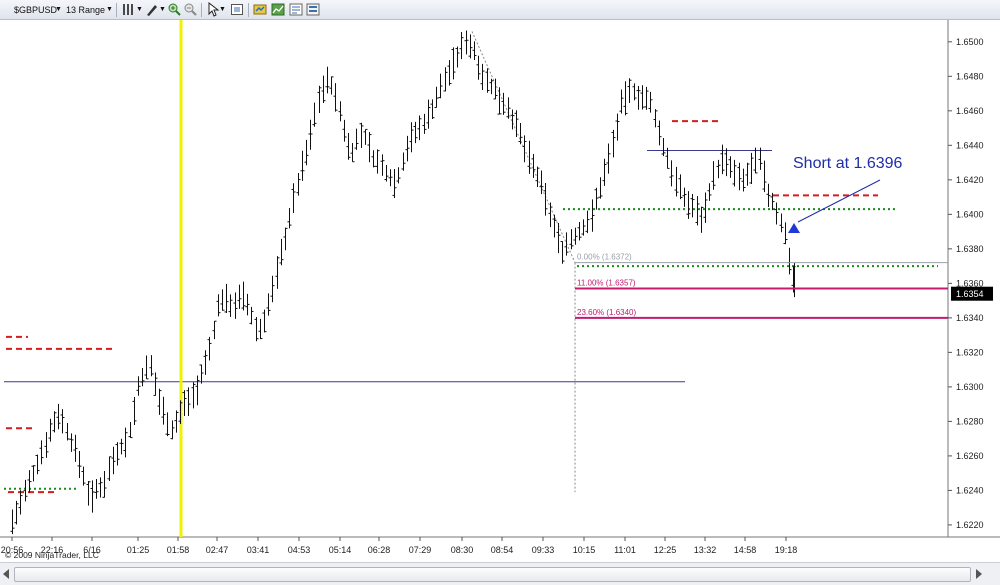  What do you see at coordinates (970, 145) in the screenshot?
I see `price-tick-label: 1.6440` at bounding box center [970, 145].